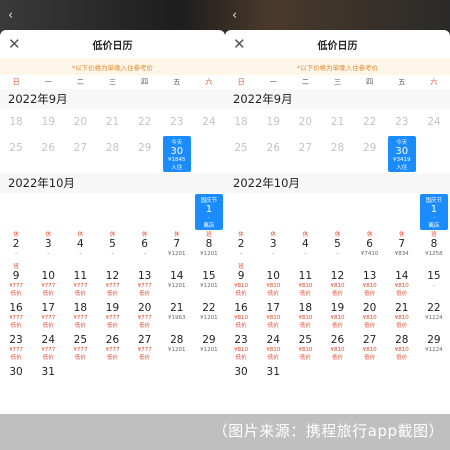 The image size is (450, 450). Describe the element at coordinates (144, 244) in the screenshot. I see `day-number: 6` at that location.